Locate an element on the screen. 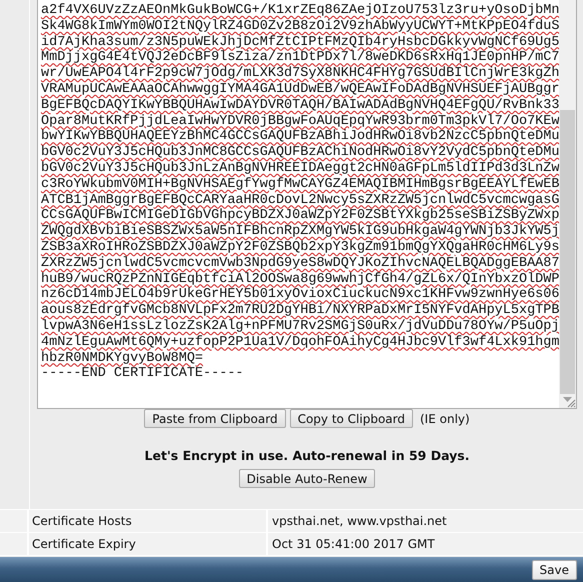 This screenshot has height=582, width=583. clipboard-note: (IE only) is located at coordinates (445, 419).